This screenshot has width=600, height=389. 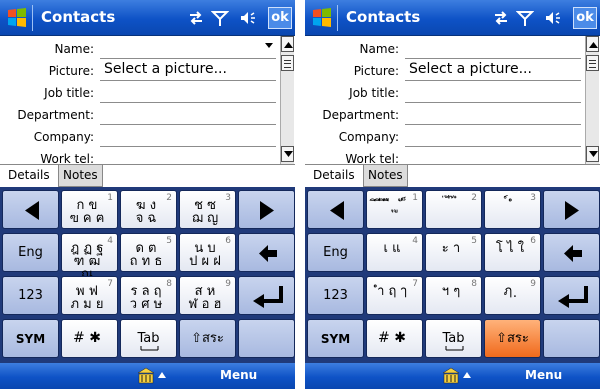 What do you see at coordinates (493, 102) in the screenshot?
I see `field-underline` at bounding box center [493, 102].